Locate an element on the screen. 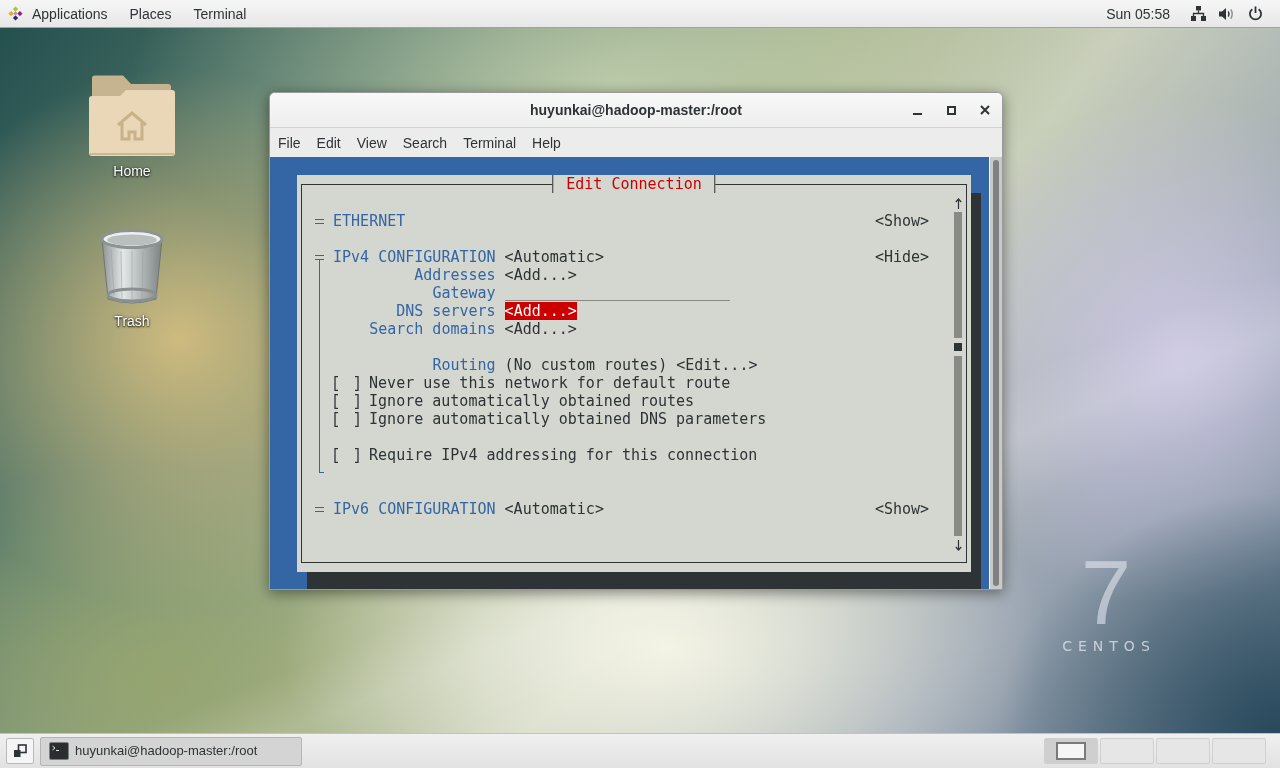  window-thumbnail-icon is located at coordinates (1071, 751).